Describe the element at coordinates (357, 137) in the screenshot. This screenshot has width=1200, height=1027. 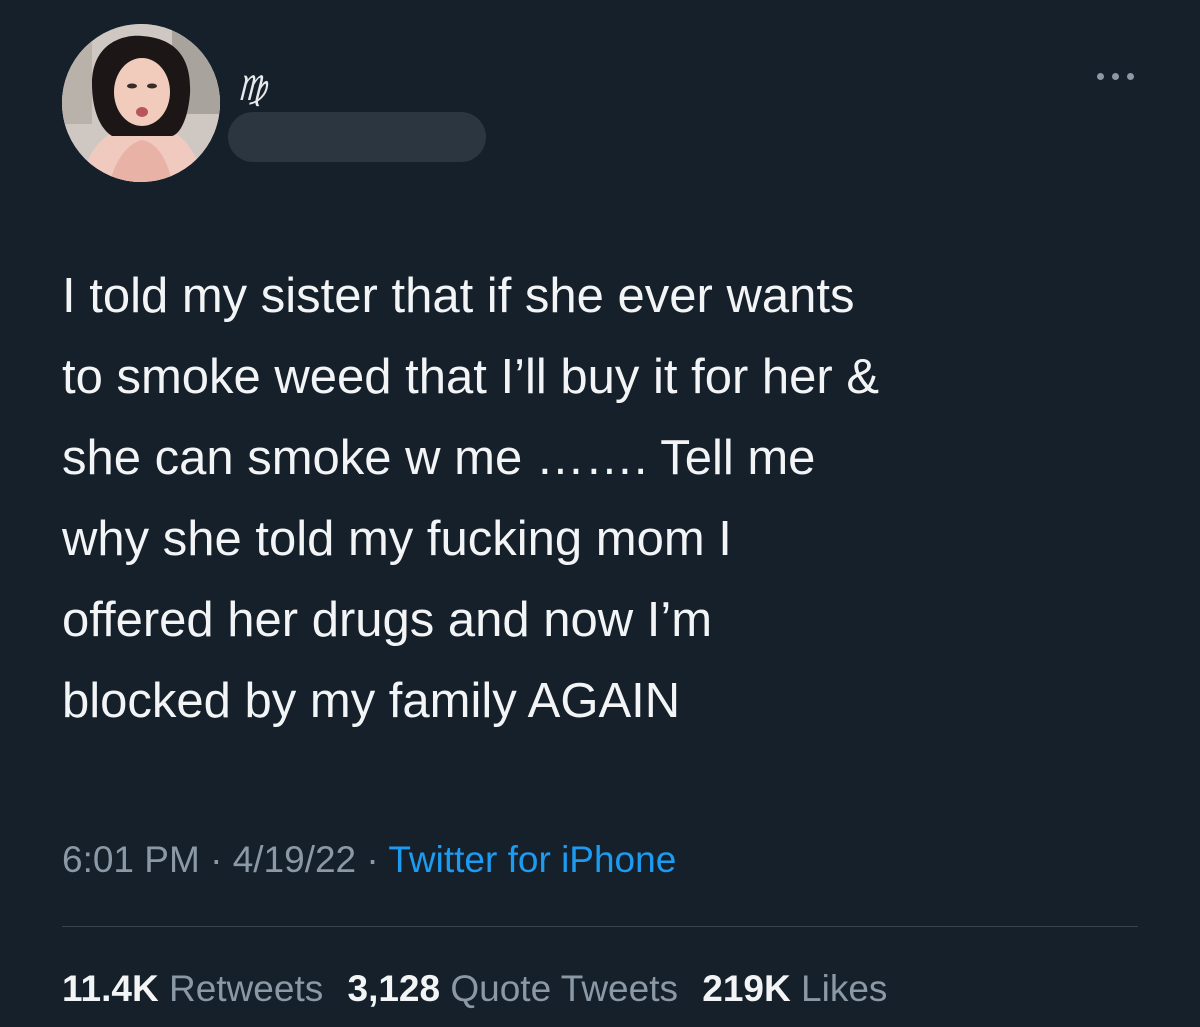
I see `redacted-handle` at that location.